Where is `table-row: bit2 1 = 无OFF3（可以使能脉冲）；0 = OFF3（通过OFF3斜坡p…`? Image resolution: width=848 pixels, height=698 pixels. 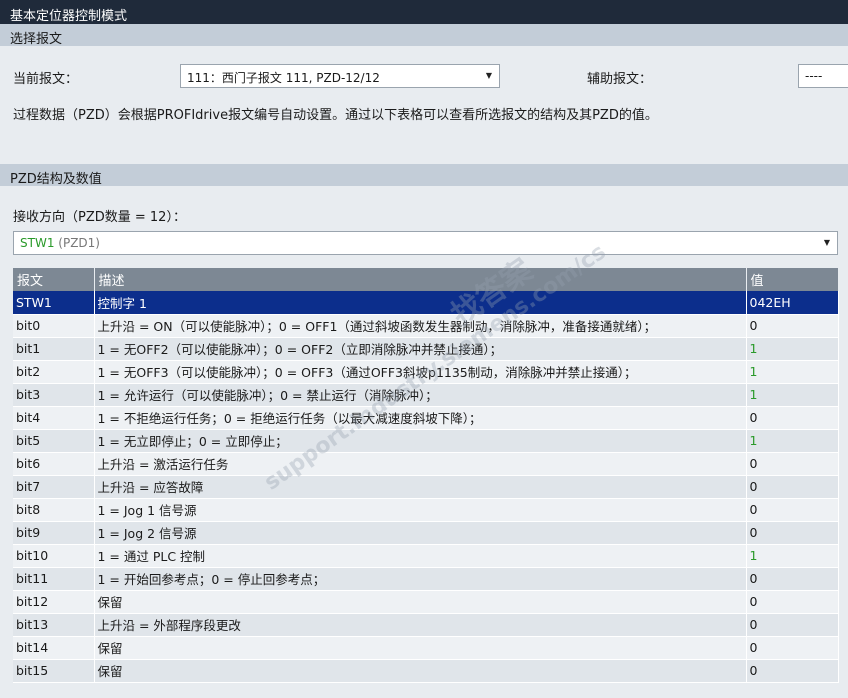 table-row: bit2 1 = 无OFF3（可以使能脉冲）；0 = OFF3（通过OFF3斜坡p… is located at coordinates (426, 372).